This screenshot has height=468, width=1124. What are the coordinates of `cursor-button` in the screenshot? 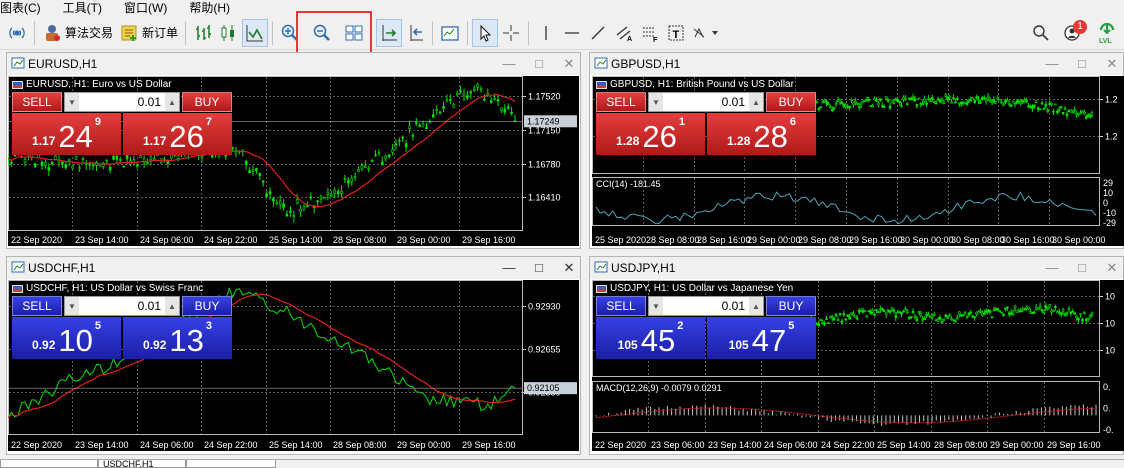 It's located at (485, 32).